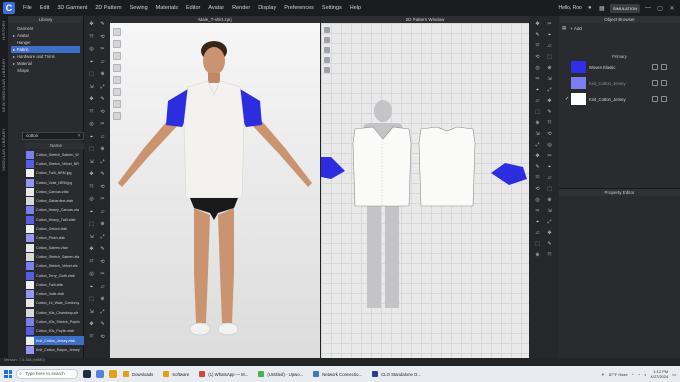 The image size is (680, 382). What do you see at coordinates (139, 8) in the screenshot?
I see `menu-sewing: Sewing` at bounding box center [139, 8].